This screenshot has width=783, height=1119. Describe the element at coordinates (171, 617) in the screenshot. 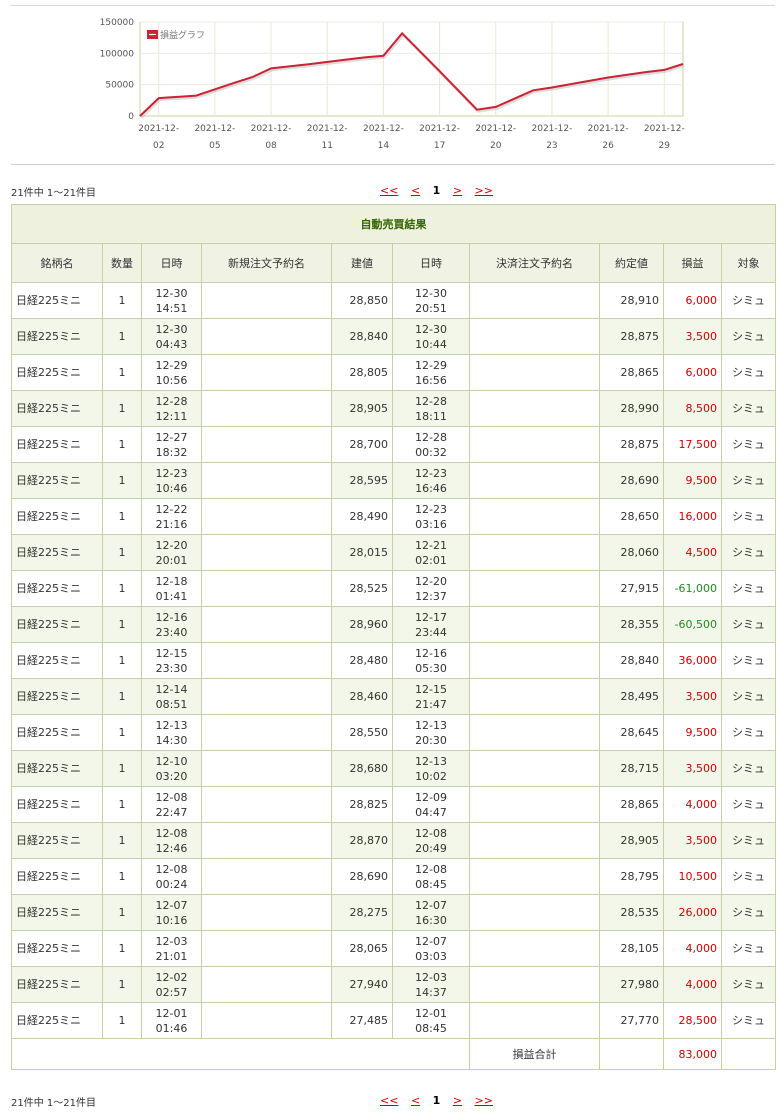

I see `open-date: 12-16` at that location.